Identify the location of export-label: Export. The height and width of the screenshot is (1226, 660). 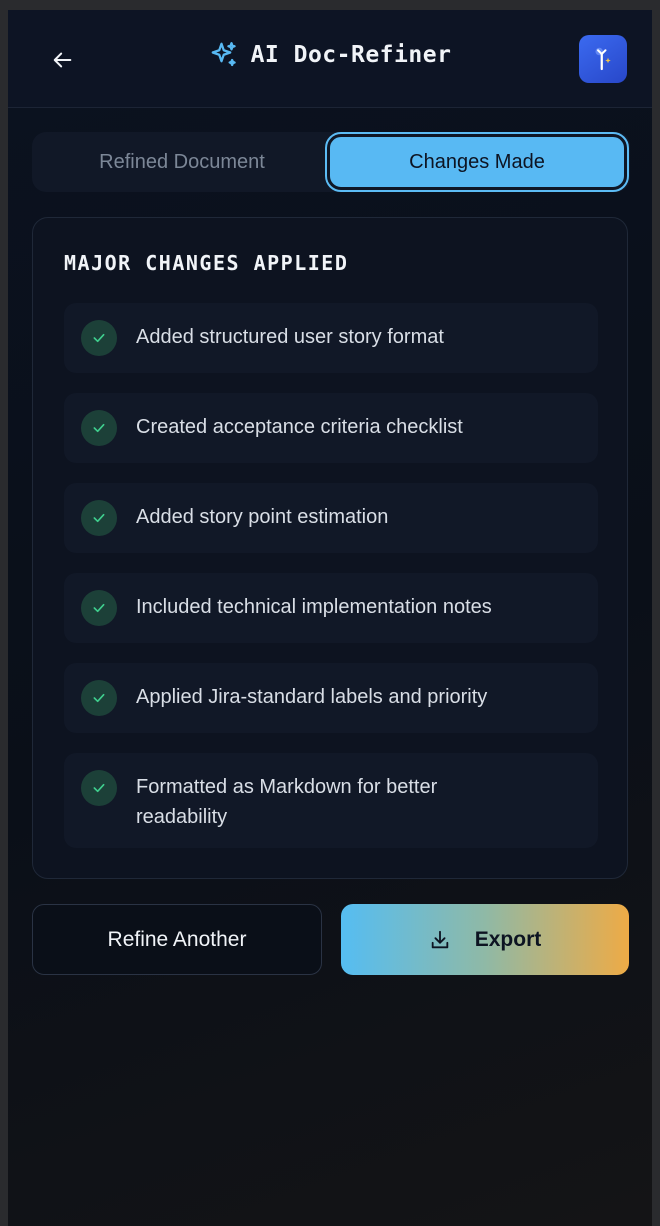
(508, 939).